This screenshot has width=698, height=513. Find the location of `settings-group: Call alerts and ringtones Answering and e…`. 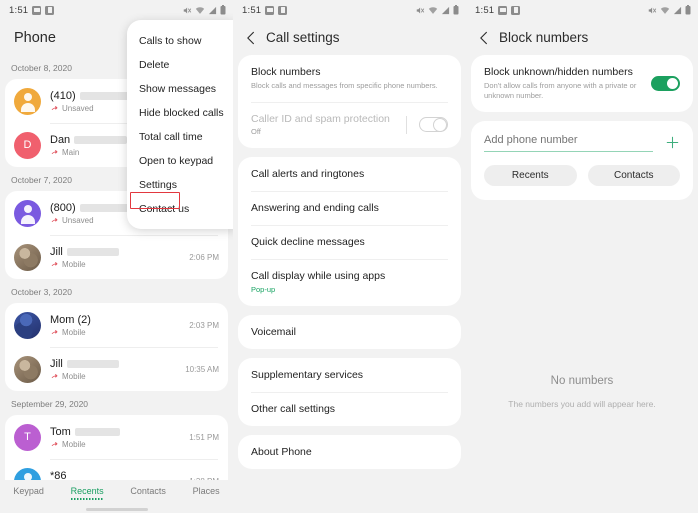

settings-group: Call alerts and ringtones Answering and e… is located at coordinates (349, 231).